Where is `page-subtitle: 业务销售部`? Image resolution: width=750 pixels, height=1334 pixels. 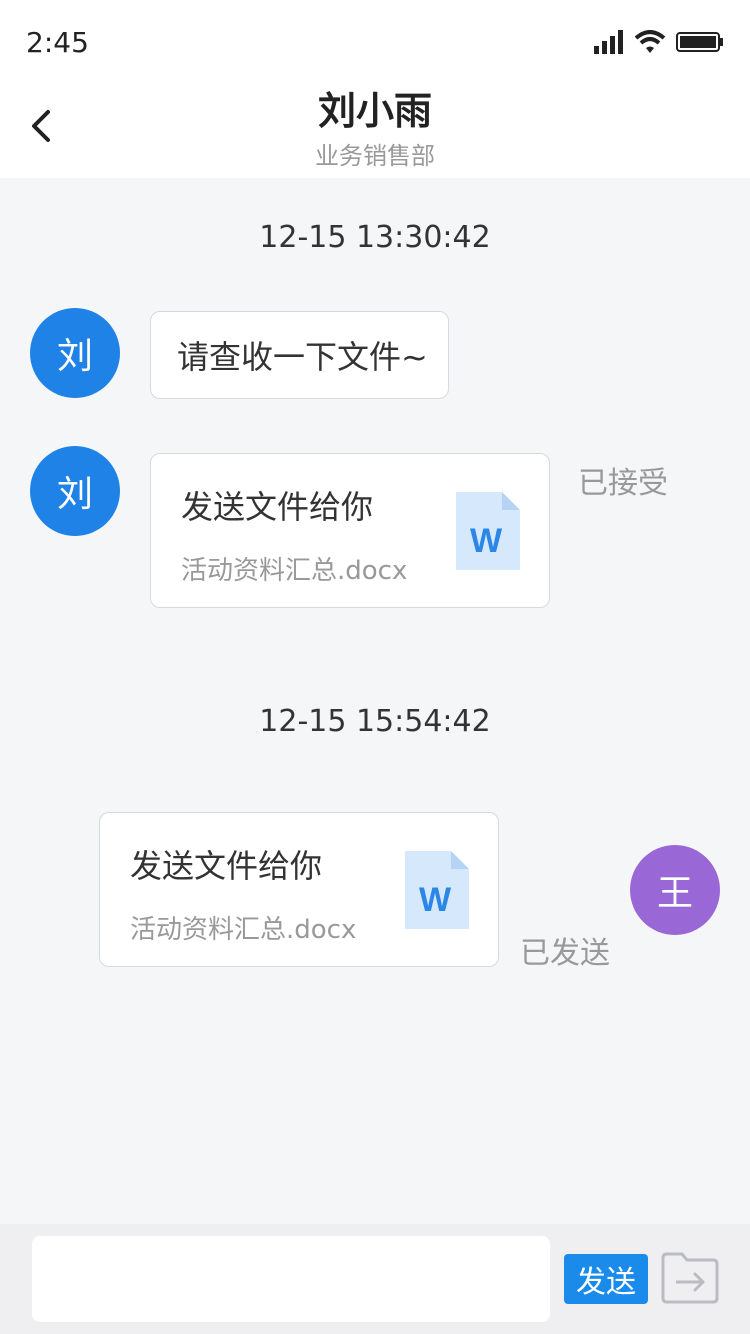
page-subtitle: 业务销售部 is located at coordinates (375, 156).